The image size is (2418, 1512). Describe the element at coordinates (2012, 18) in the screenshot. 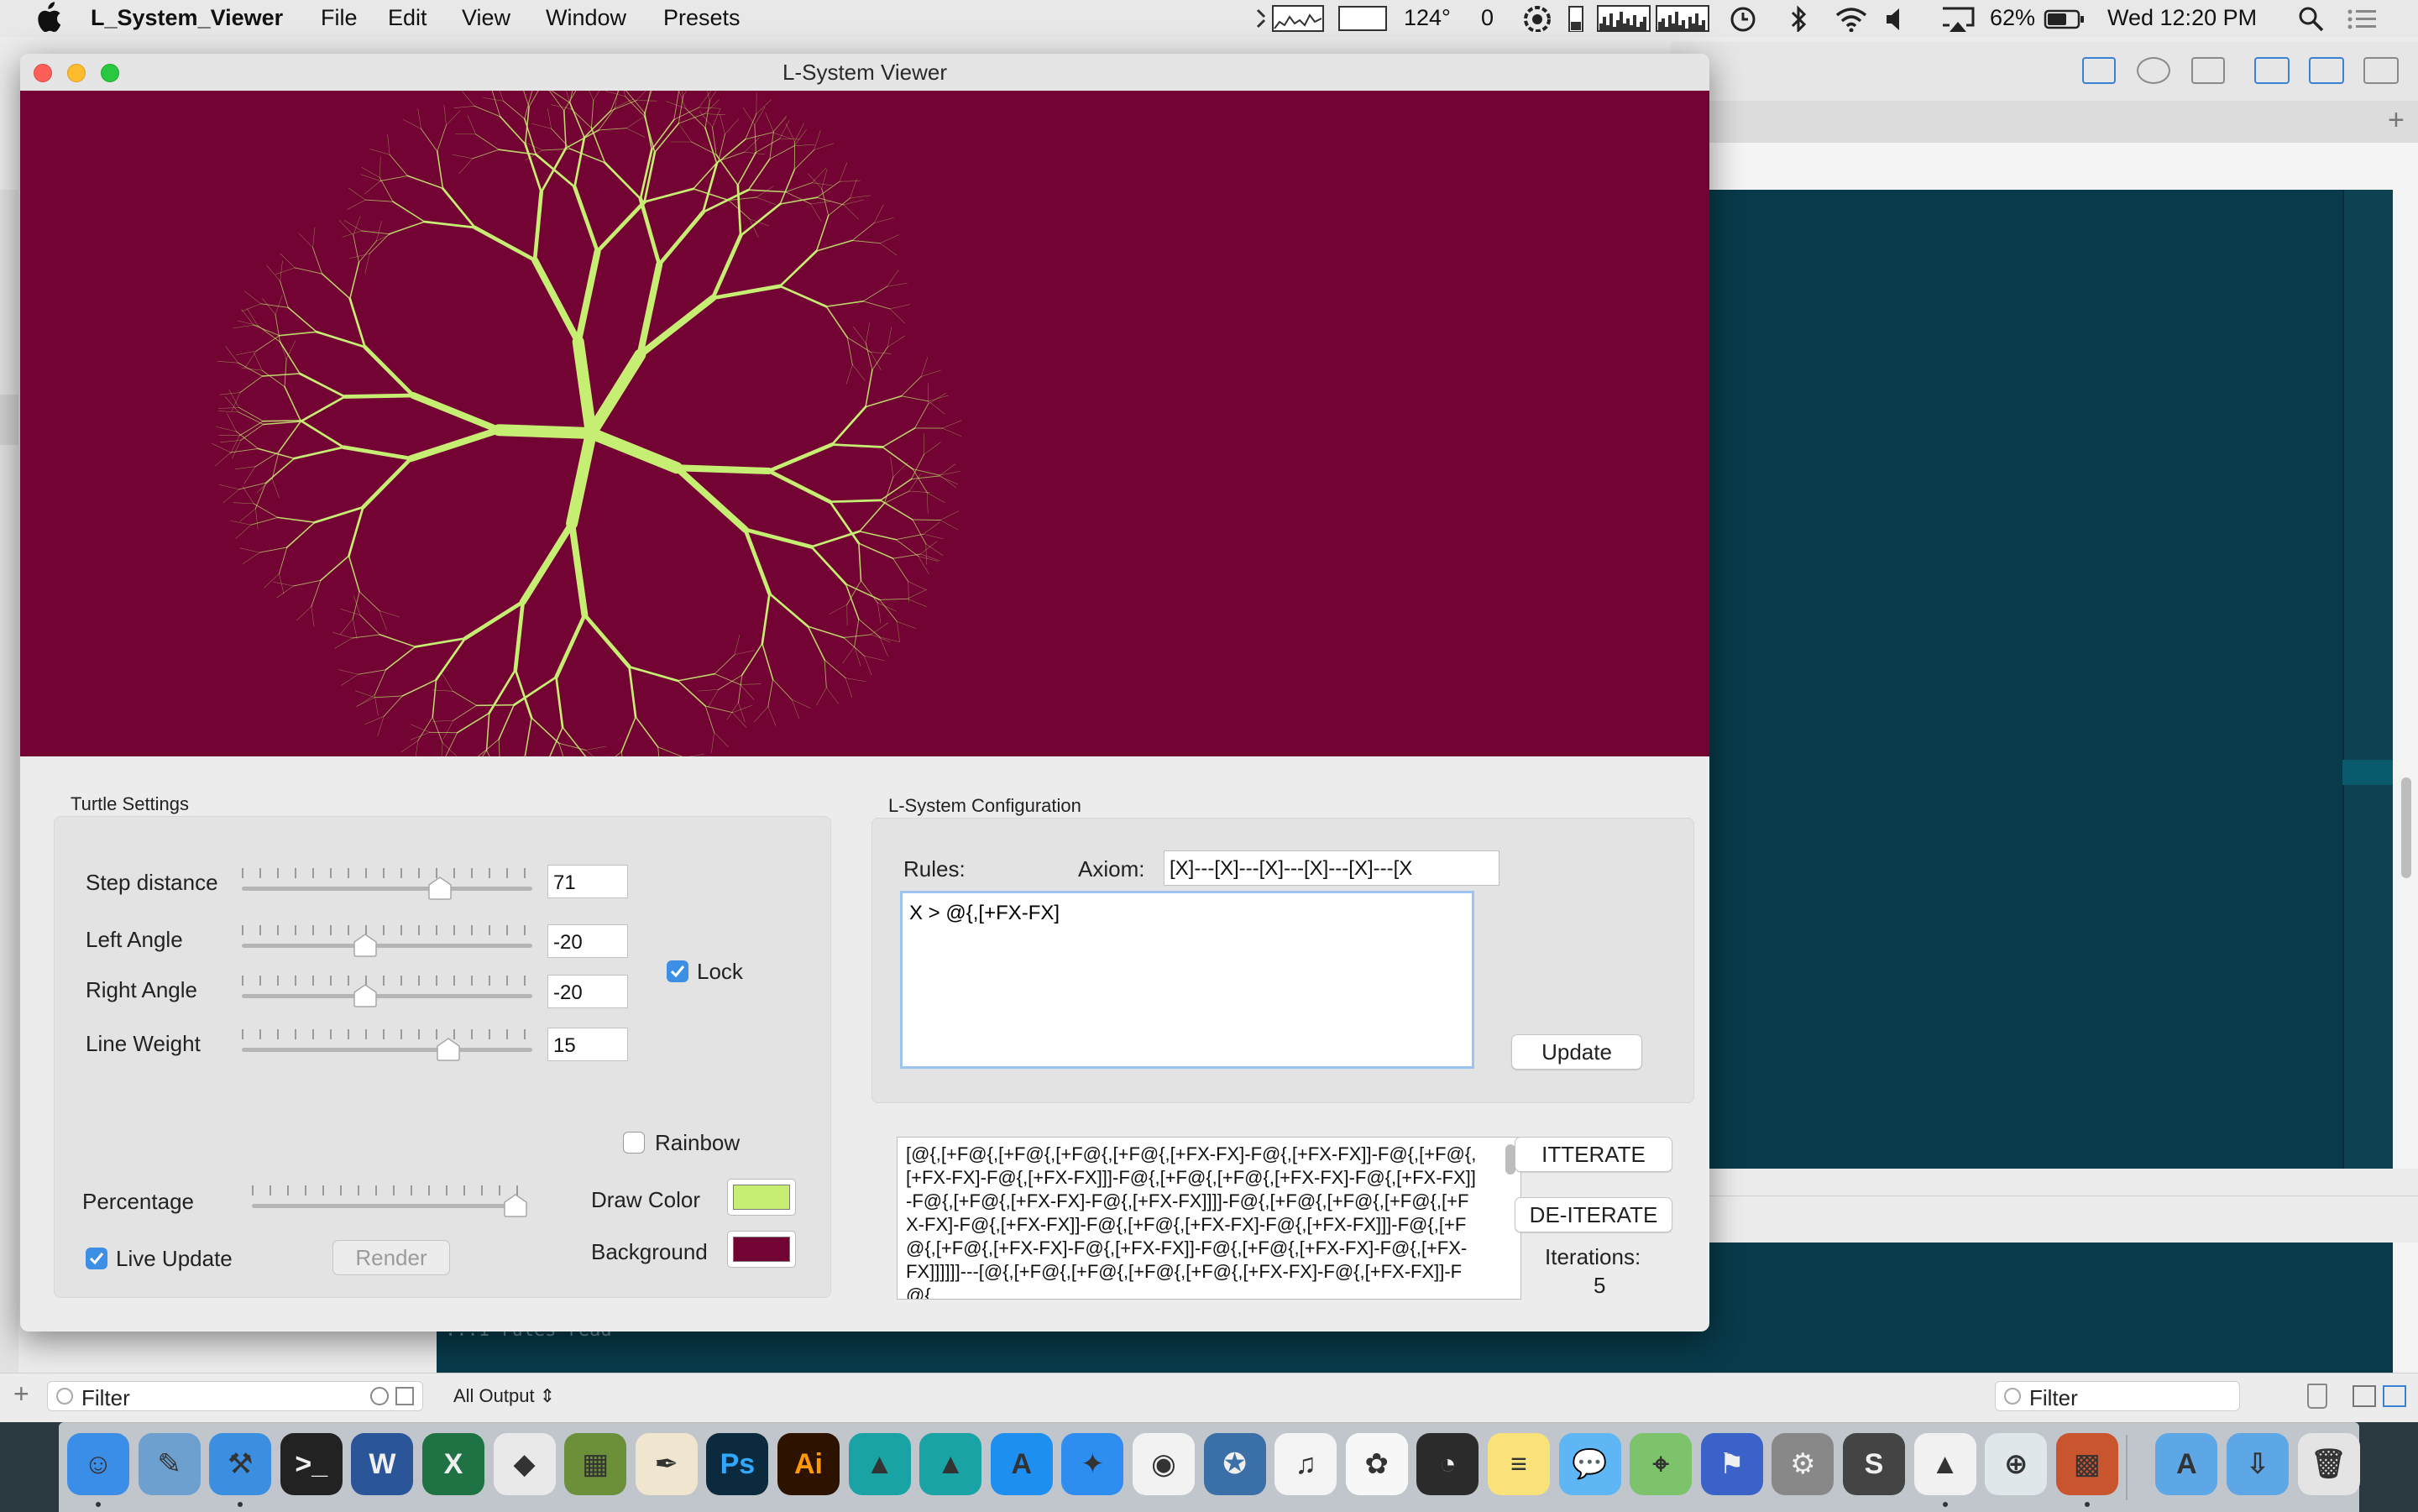

I see `battery-percent: 62%` at that location.